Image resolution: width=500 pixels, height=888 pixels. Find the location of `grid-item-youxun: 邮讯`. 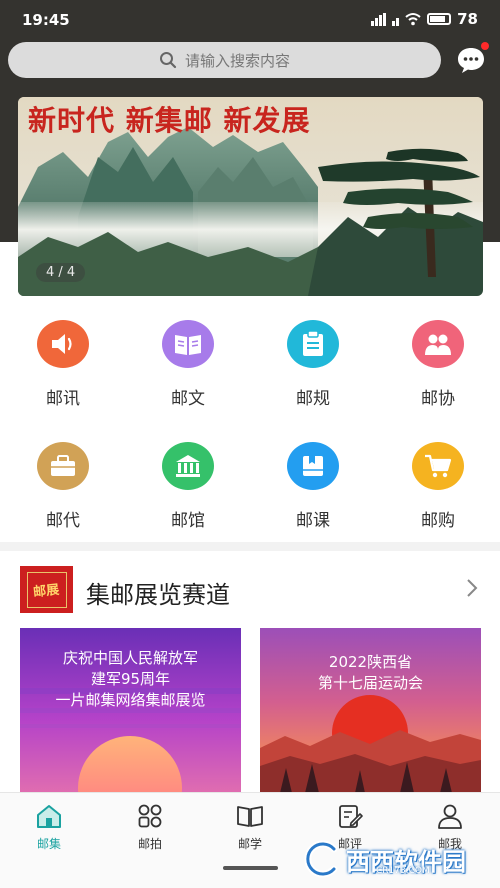

grid-item-youxun: 邮讯 is located at coordinates (63, 364).